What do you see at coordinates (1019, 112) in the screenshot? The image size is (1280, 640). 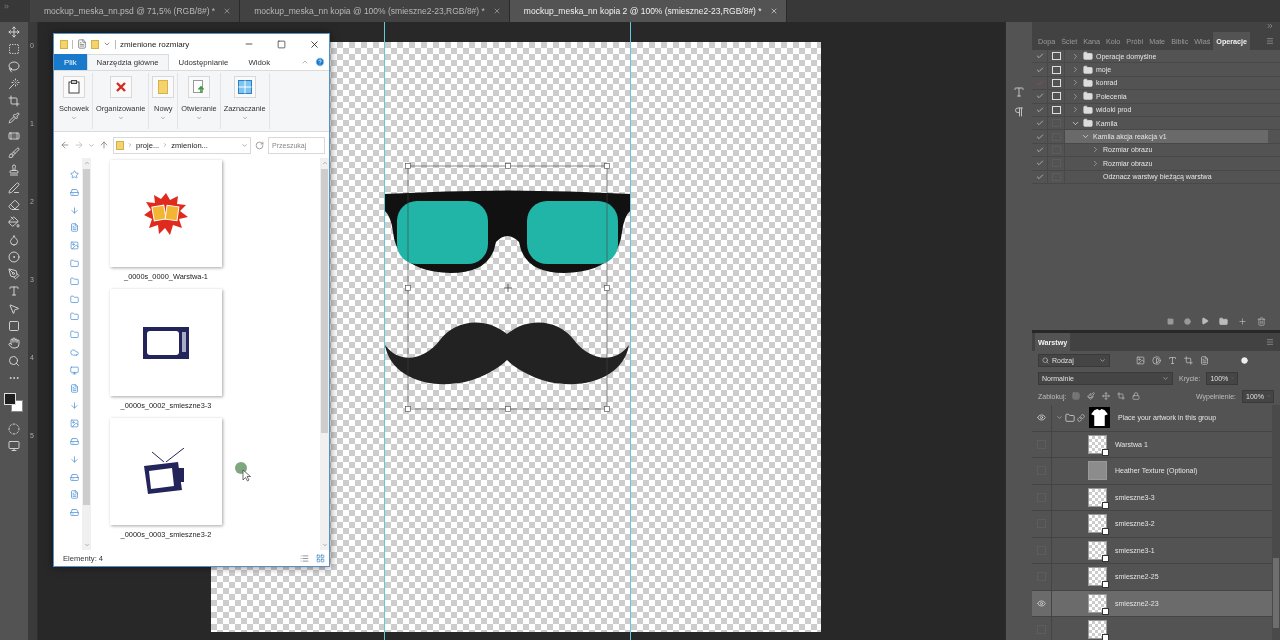 I see `paragraph-panel-icon` at bounding box center [1019, 112].